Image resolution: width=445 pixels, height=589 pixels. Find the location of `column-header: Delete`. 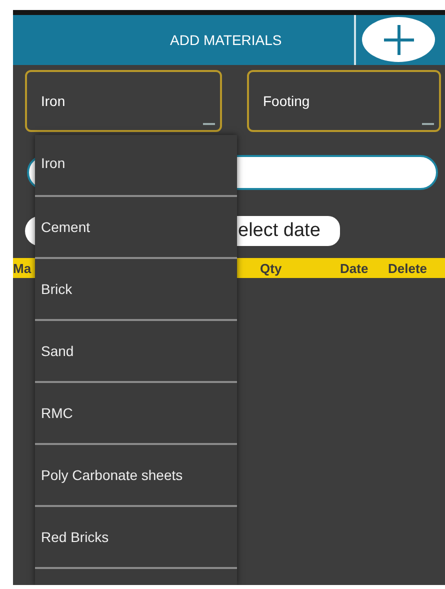

column-header: Delete is located at coordinates (408, 268).